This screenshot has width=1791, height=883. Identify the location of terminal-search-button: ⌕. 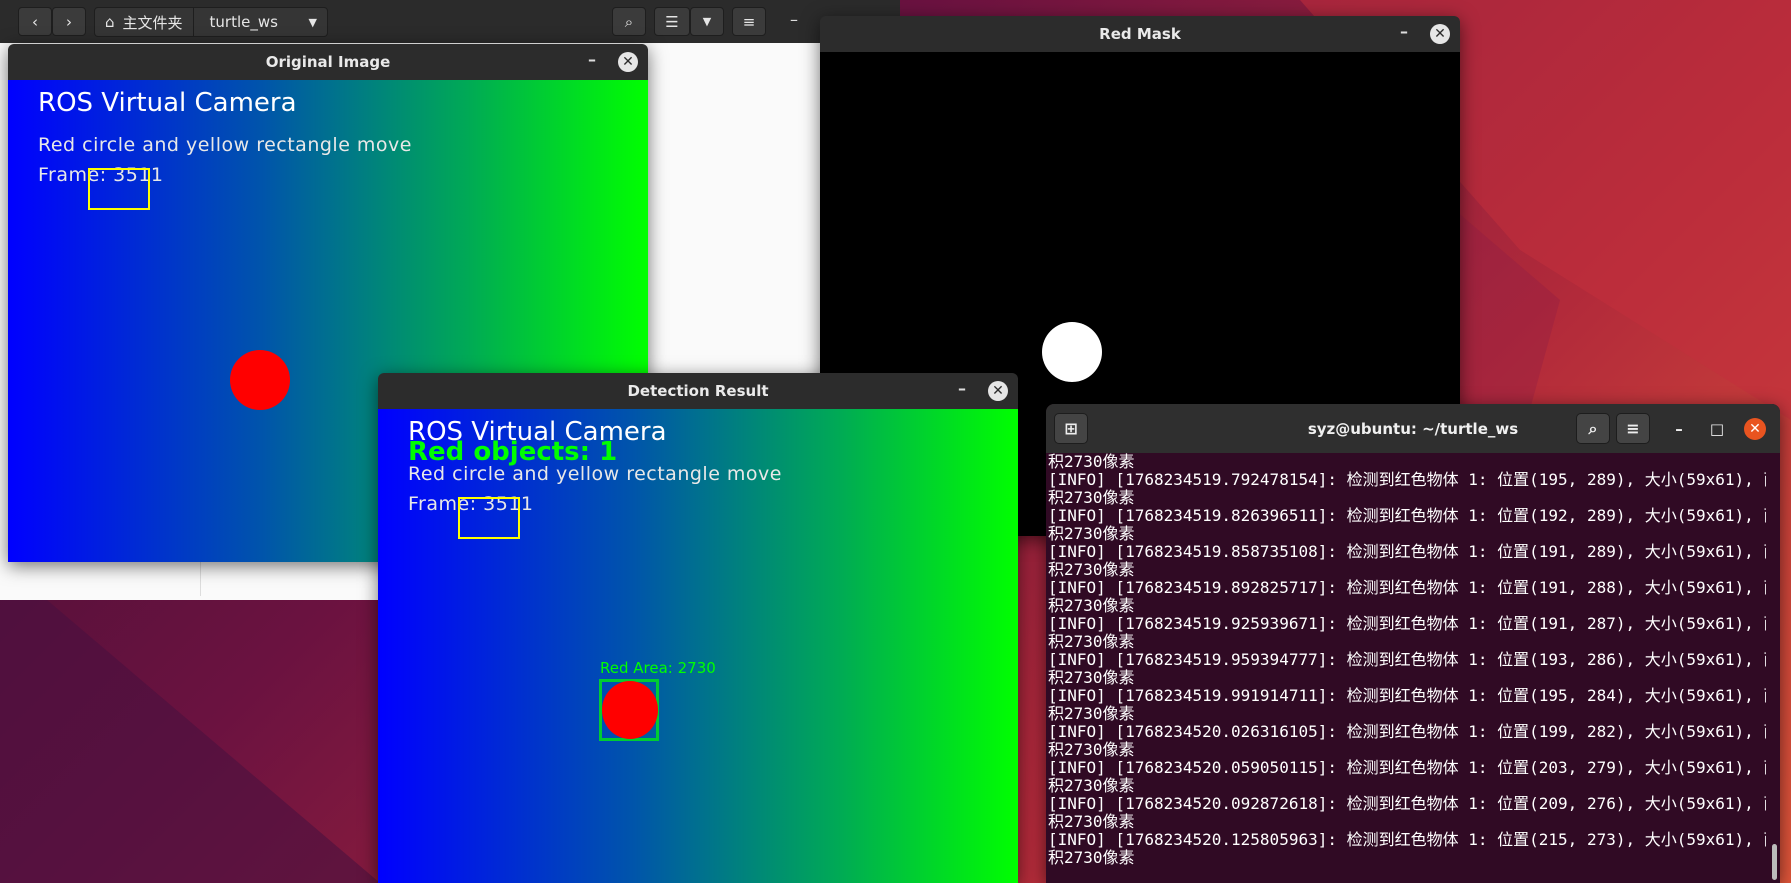
(1593, 428).